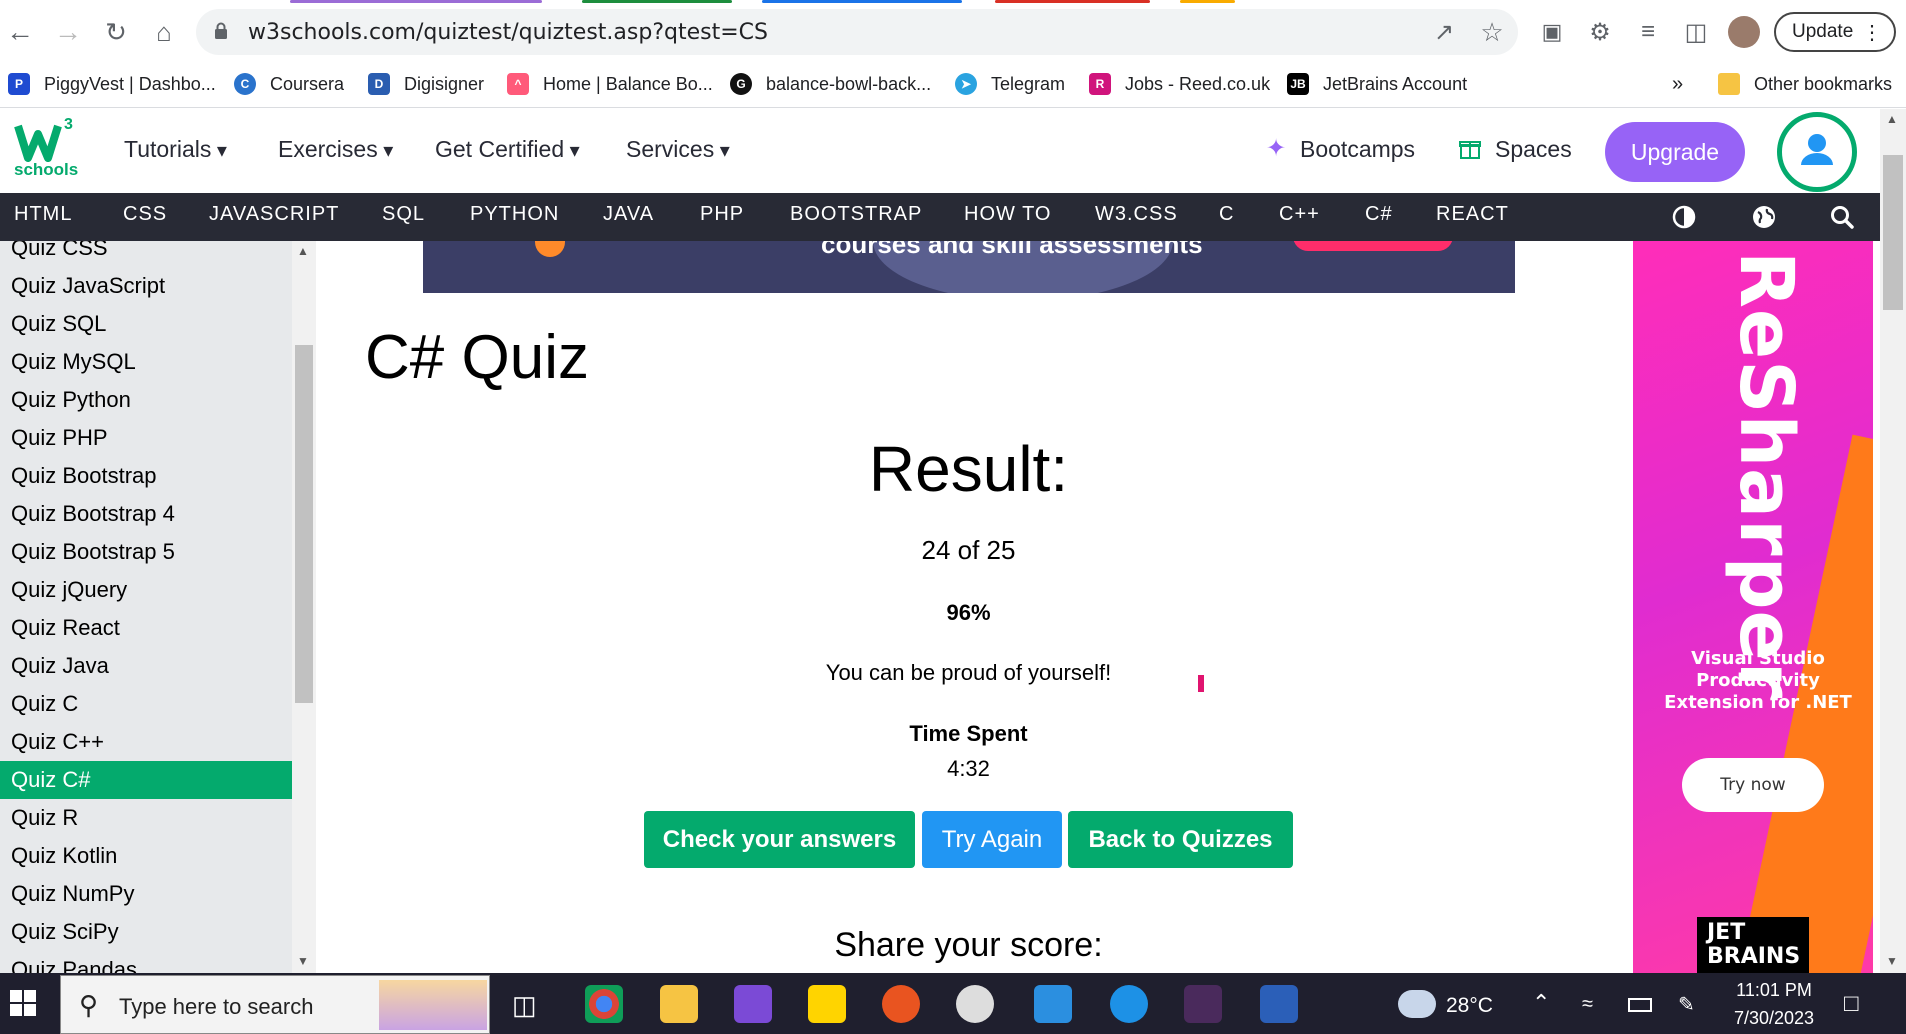  I want to click on page-scroll-up-icon: ▲, so click(1892, 119).